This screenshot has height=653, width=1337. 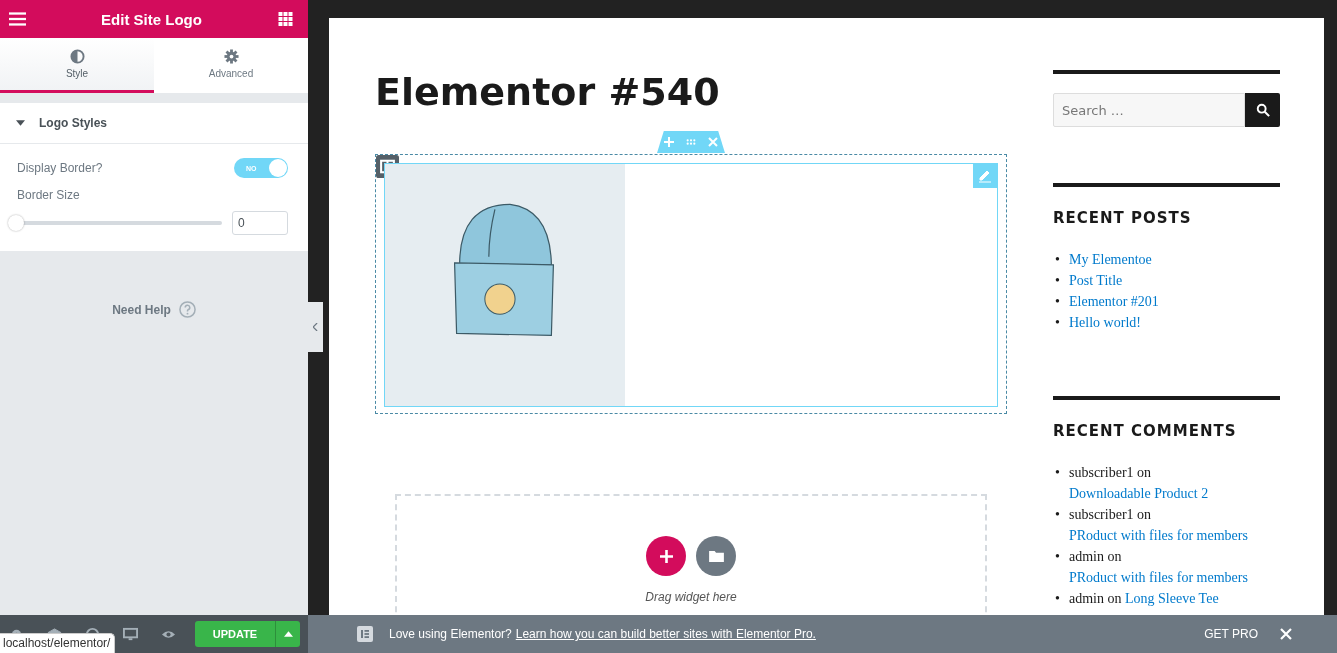 What do you see at coordinates (1123, 218) in the screenshot?
I see `widget-heading: RECENT POSTS` at bounding box center [1123, 218].